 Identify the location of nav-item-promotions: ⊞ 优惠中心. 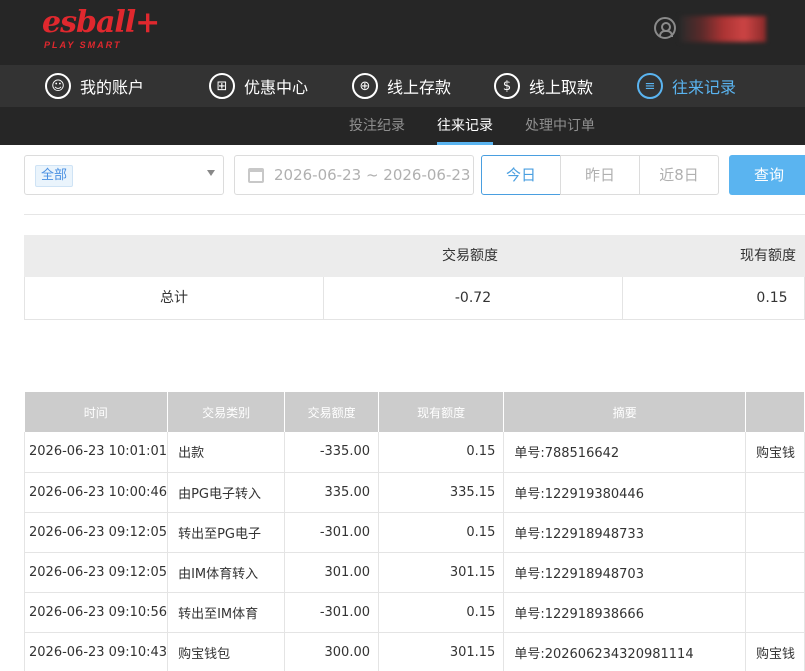
(258, 86).